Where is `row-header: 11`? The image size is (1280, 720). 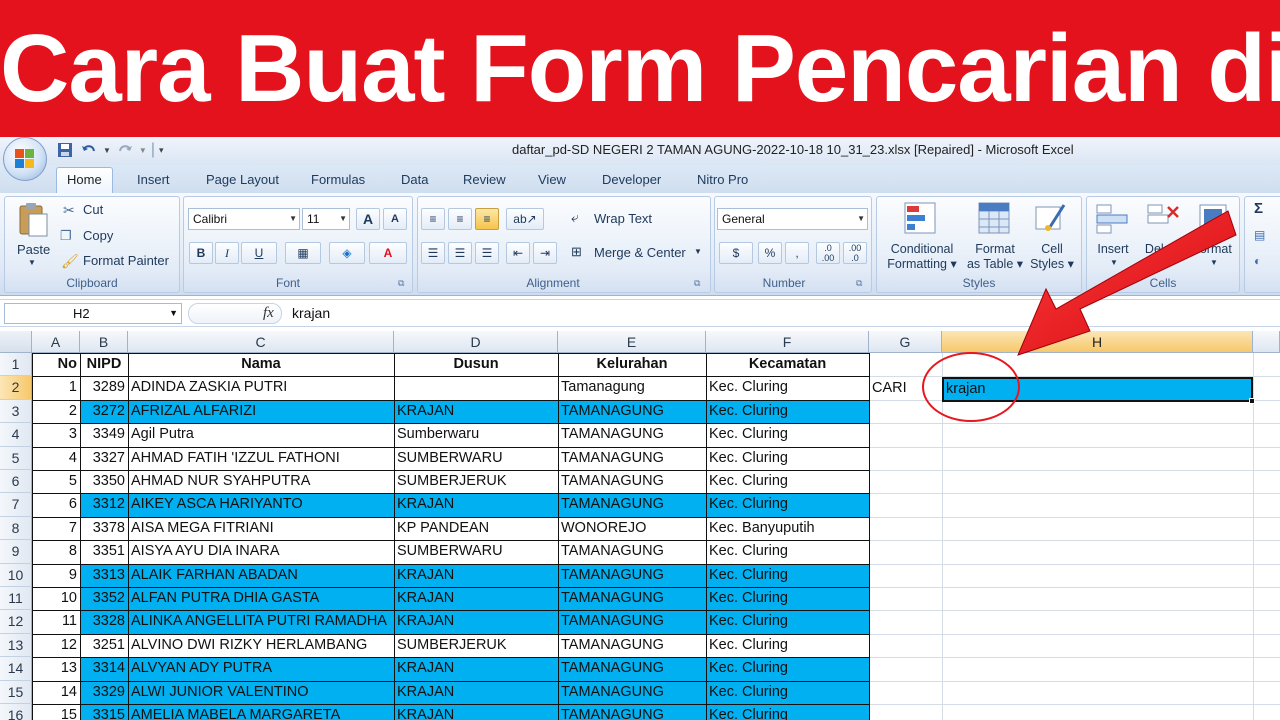
row-header: 11 is located at coordinates (16, 599).